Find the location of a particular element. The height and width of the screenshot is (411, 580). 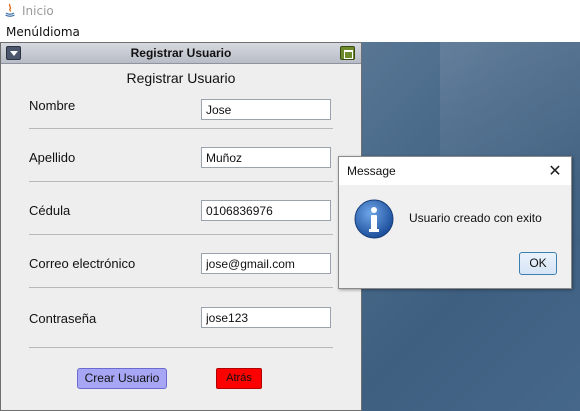

maximize-icon is located at coordinates (347, 53).